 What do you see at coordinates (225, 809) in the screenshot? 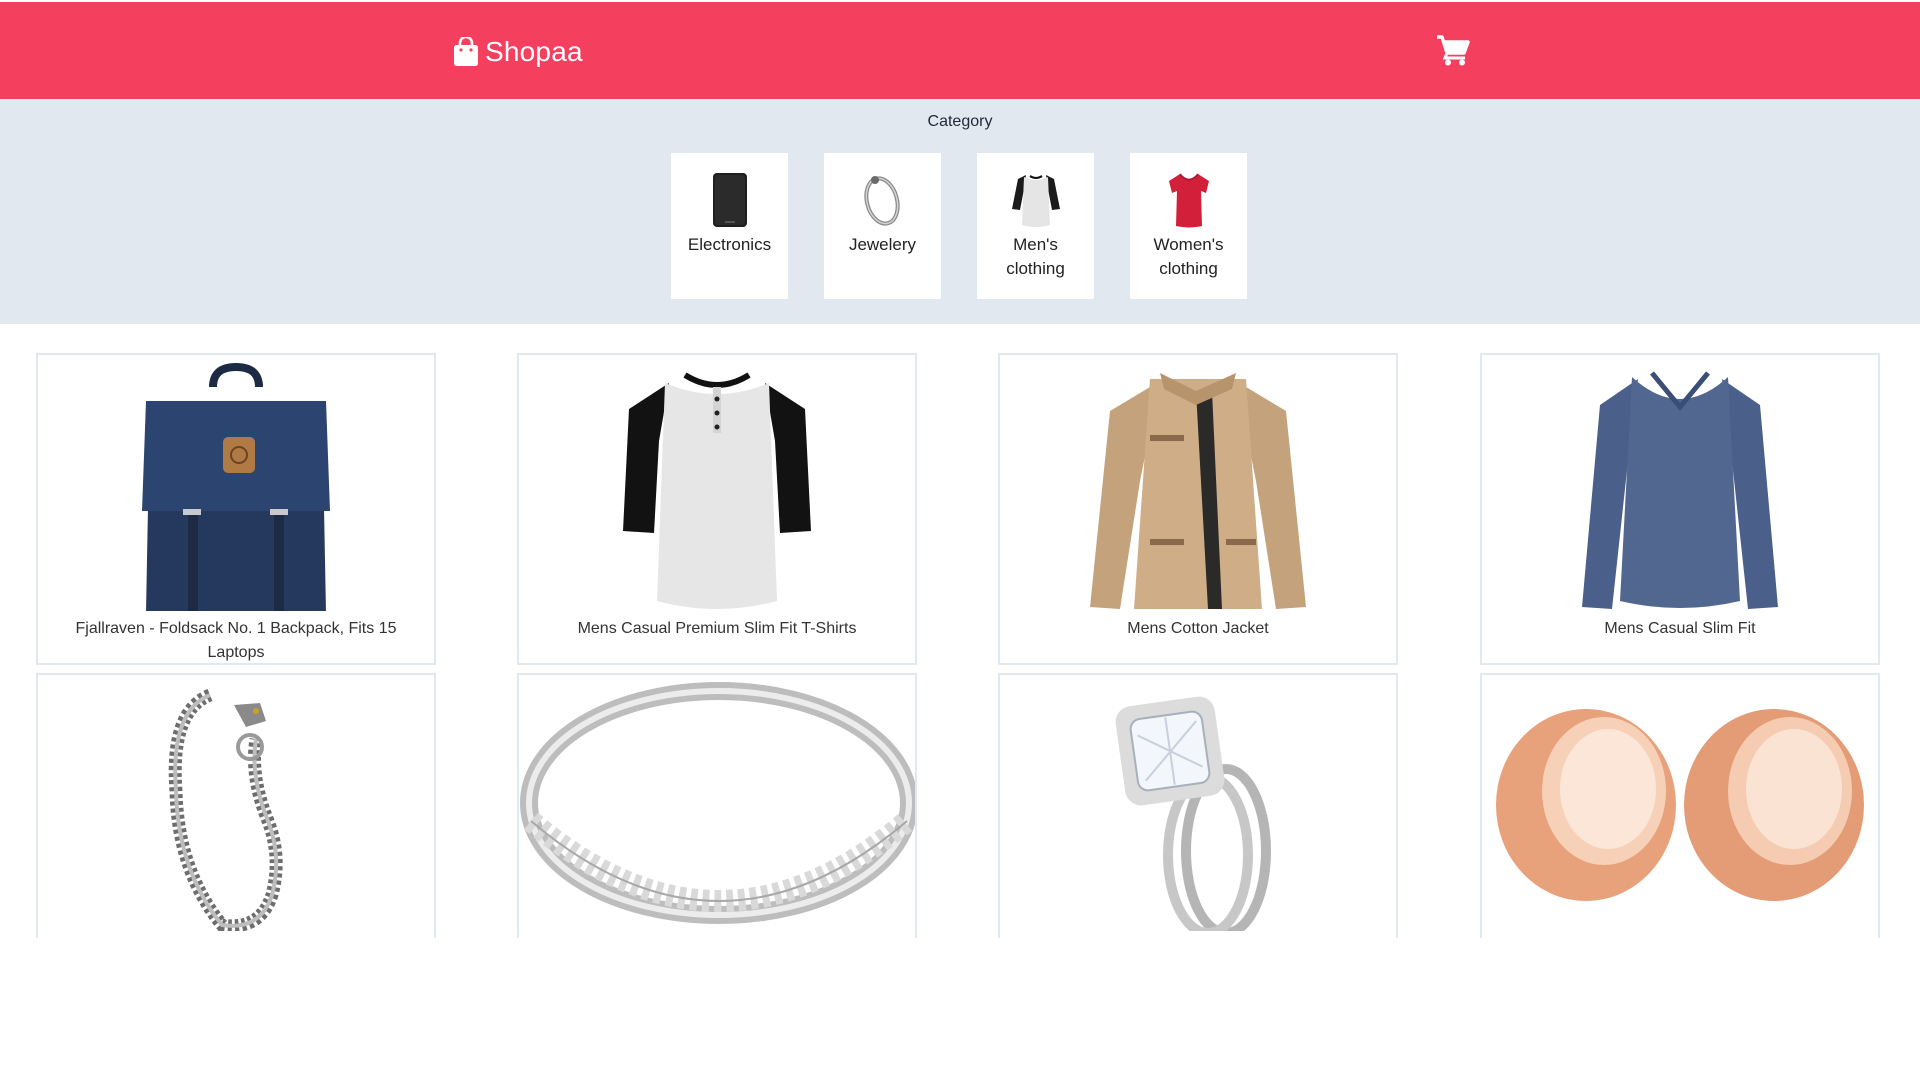
I see `dragon-chain-bracelet-image` at bounding box center [225, 809].